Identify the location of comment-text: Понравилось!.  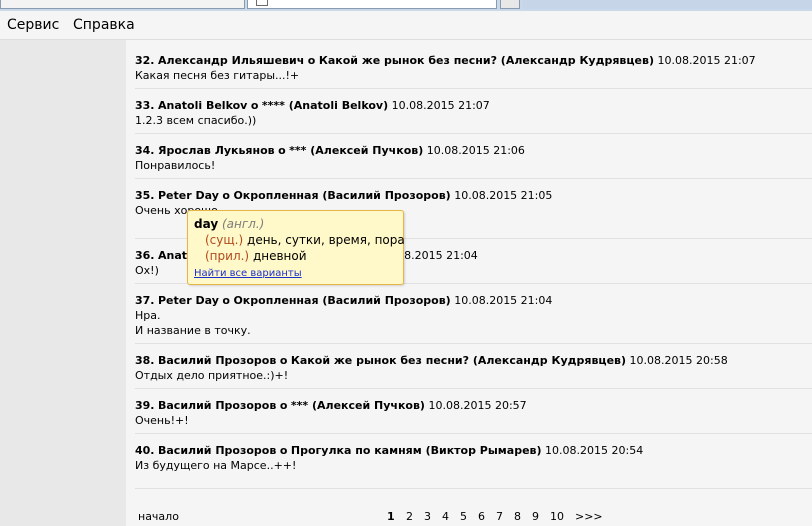
(175, 165).